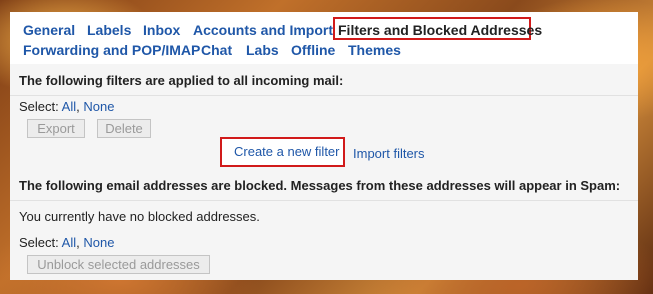  What do you see at coordinates (69, 106) in the screenshot?
I see `filters-select-all-link: All` at bounding box center [69, 106].